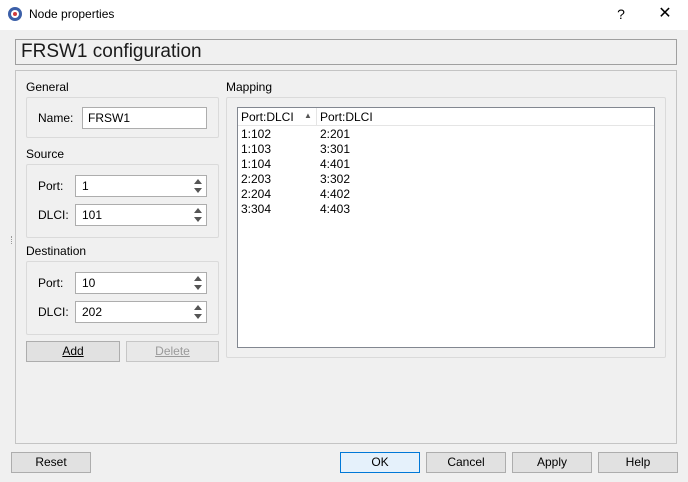 The image size is (688, 482). I want to click on table-cell: 4:403, so click(335, 209).